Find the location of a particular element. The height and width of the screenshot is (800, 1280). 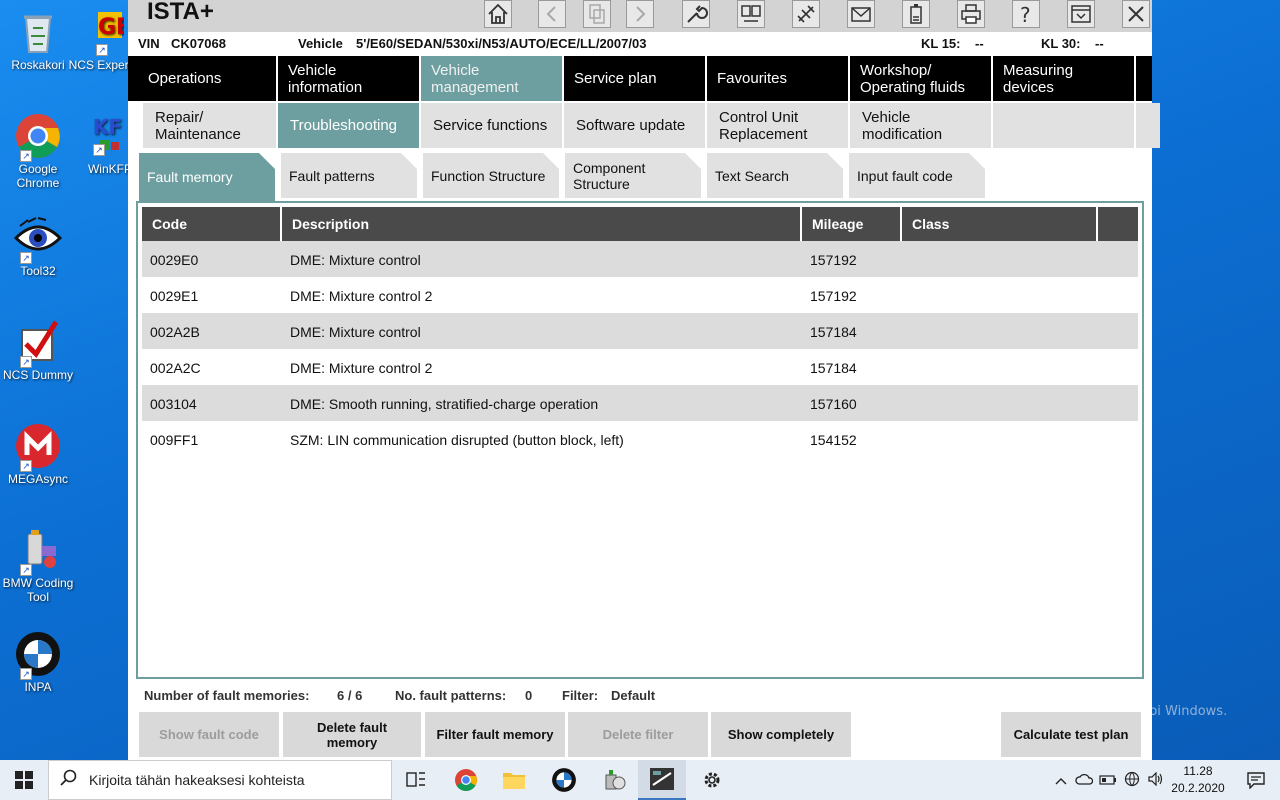

windows-logo-icon is located at coordinates (24, 780).